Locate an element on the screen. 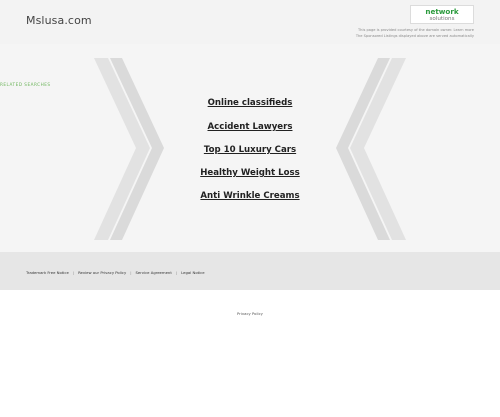  result-link-weight-loss: Healthy Weight Loss is located at coordinates (250, 173).